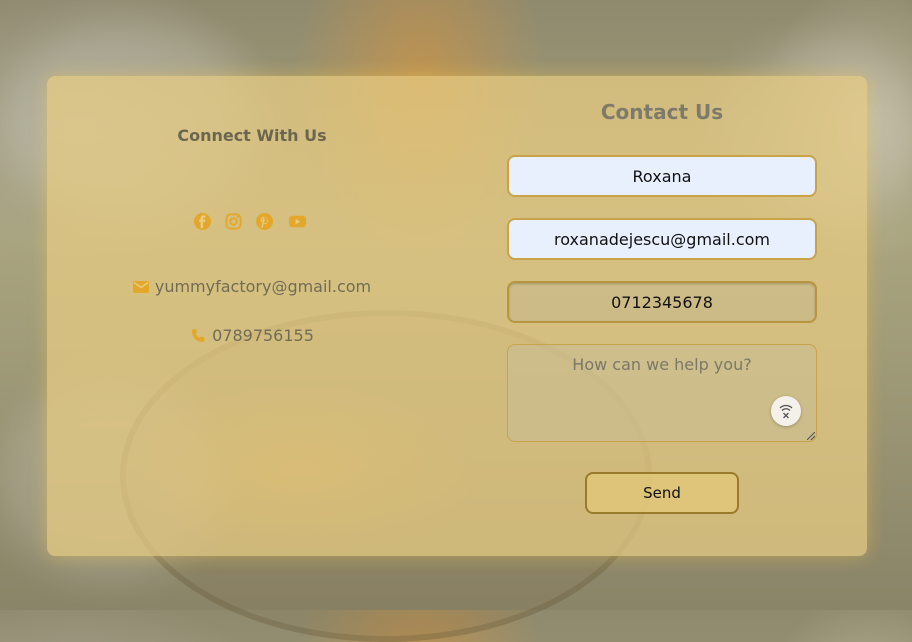 This screenshot has height=642, width=912. I want to click on message-field, so click(662, 393).